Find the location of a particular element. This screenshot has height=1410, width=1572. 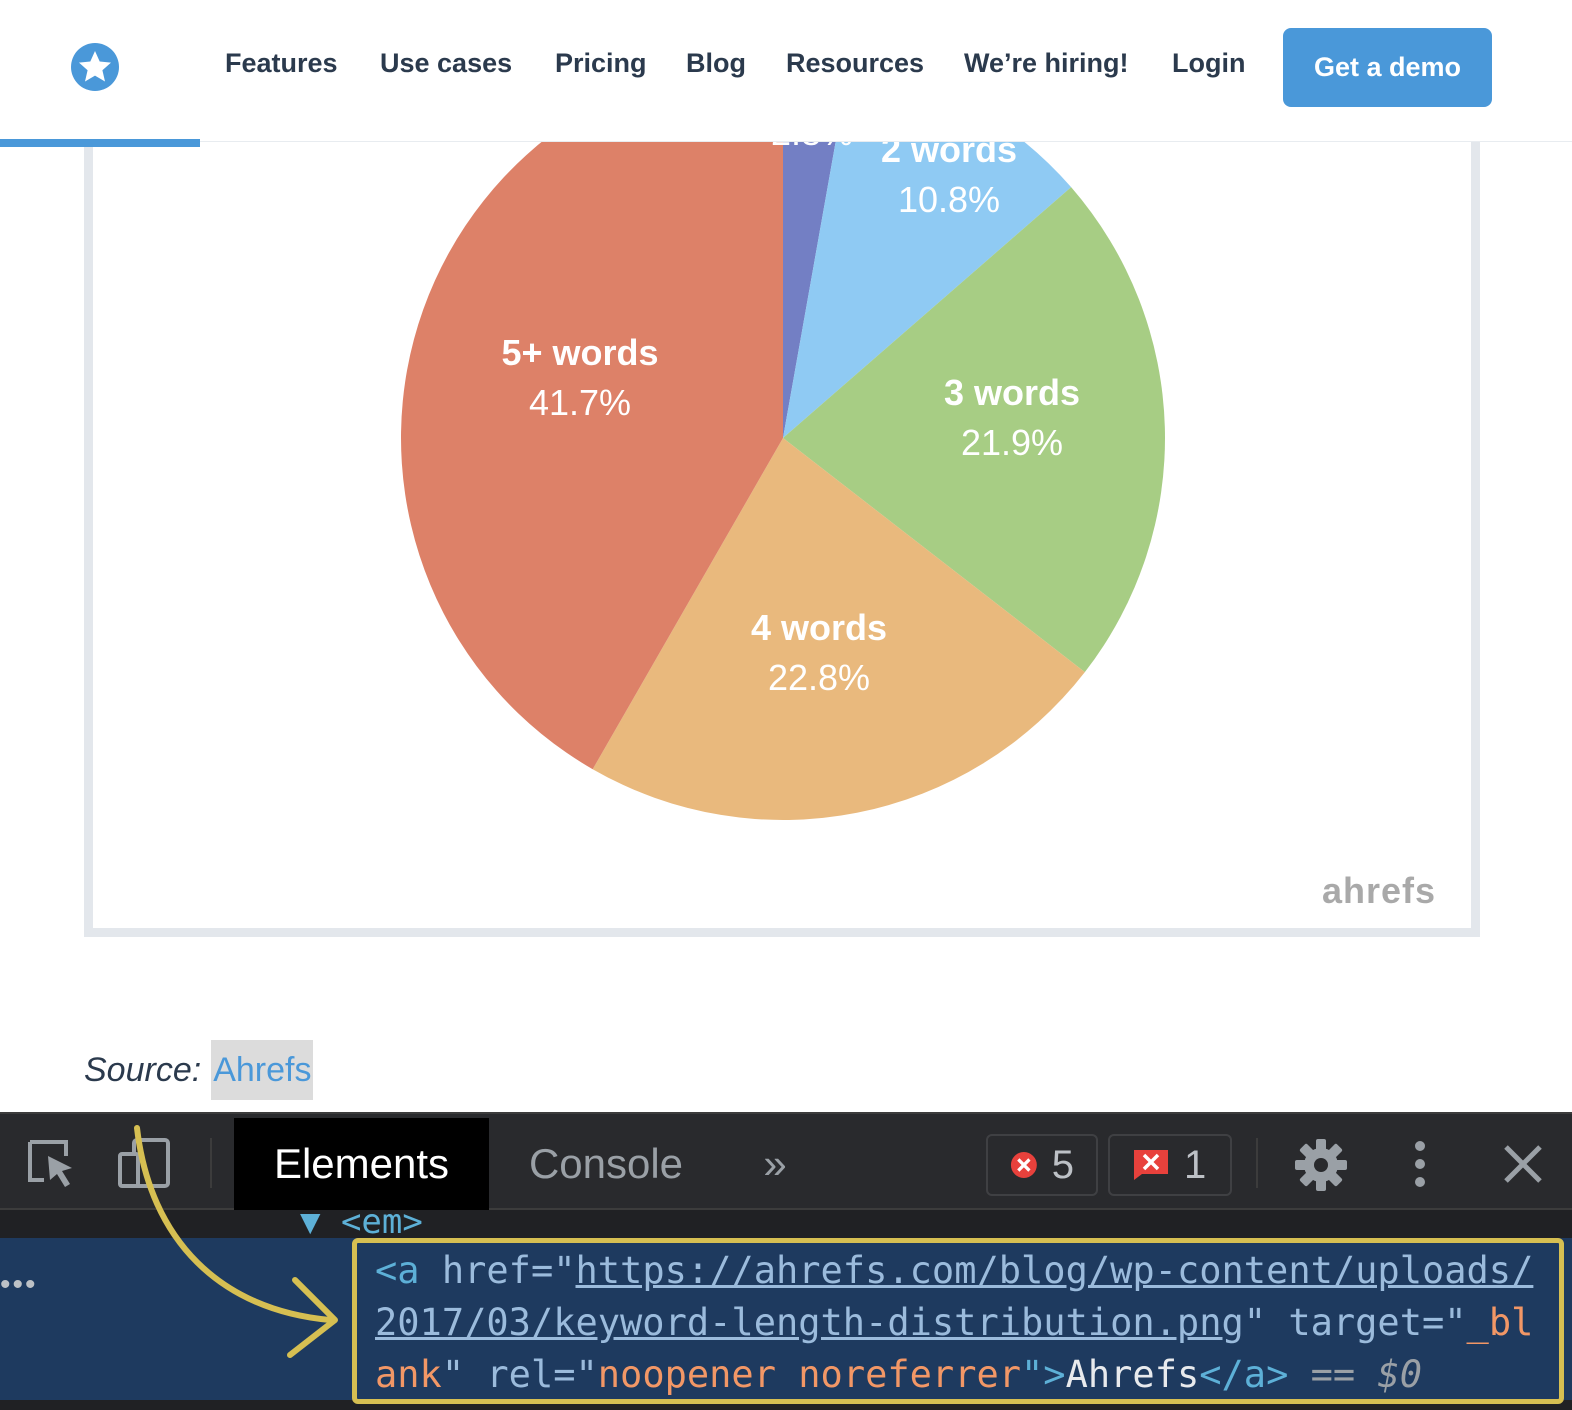

pie-slice-2-words-percent: 10.8% is located at coordinates (949, 199).